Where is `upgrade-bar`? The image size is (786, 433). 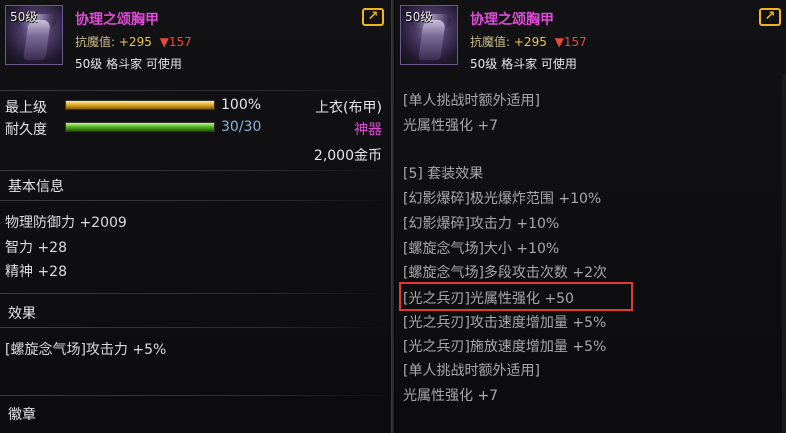
upgrade-bar is located at coordinates (140, 105).